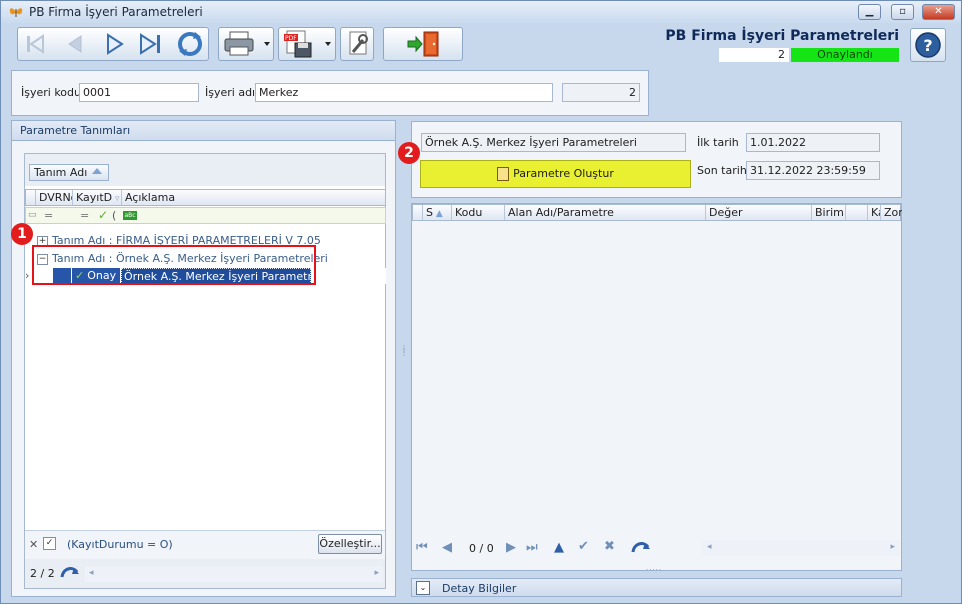  What do you see at coordinates (205, 215) in the screenshot?
I see `auto-filter-row: ▭ = = ✓ ( aBc` at bounding box center [205, 215].